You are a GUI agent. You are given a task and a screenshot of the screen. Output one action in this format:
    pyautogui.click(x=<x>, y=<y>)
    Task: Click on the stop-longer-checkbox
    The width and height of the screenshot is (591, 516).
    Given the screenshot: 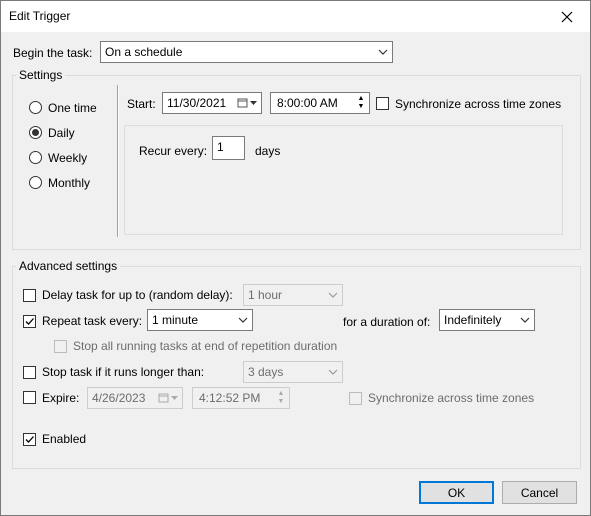 What is the action you would take?
    pyautogui.click(x=29, y=372)
    